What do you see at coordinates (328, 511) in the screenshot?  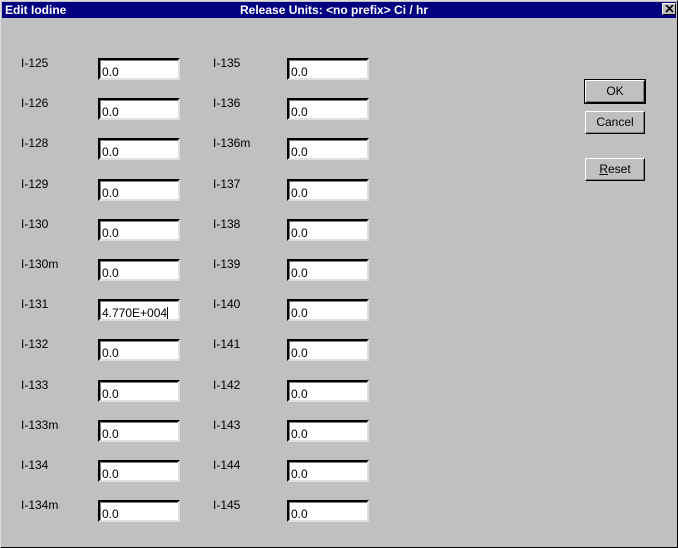 I see `field-i-145: 0.0` at bounding box center [328, 511].